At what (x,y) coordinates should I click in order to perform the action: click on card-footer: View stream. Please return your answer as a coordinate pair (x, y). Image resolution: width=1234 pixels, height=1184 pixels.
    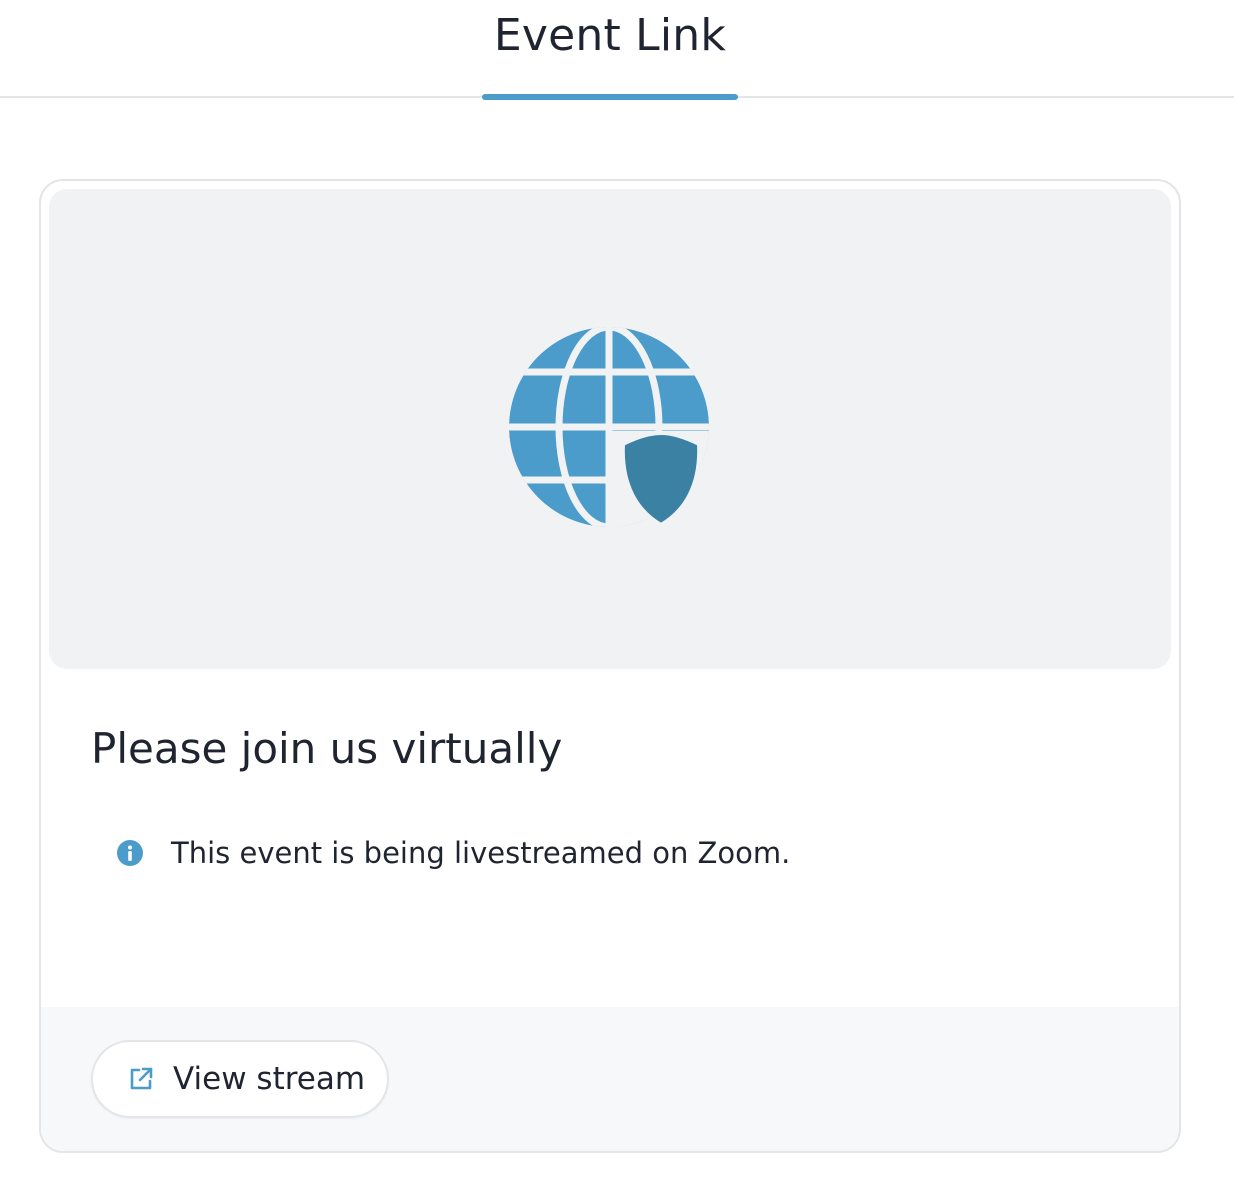
    Looking at the image, I should click on (610, 1079).